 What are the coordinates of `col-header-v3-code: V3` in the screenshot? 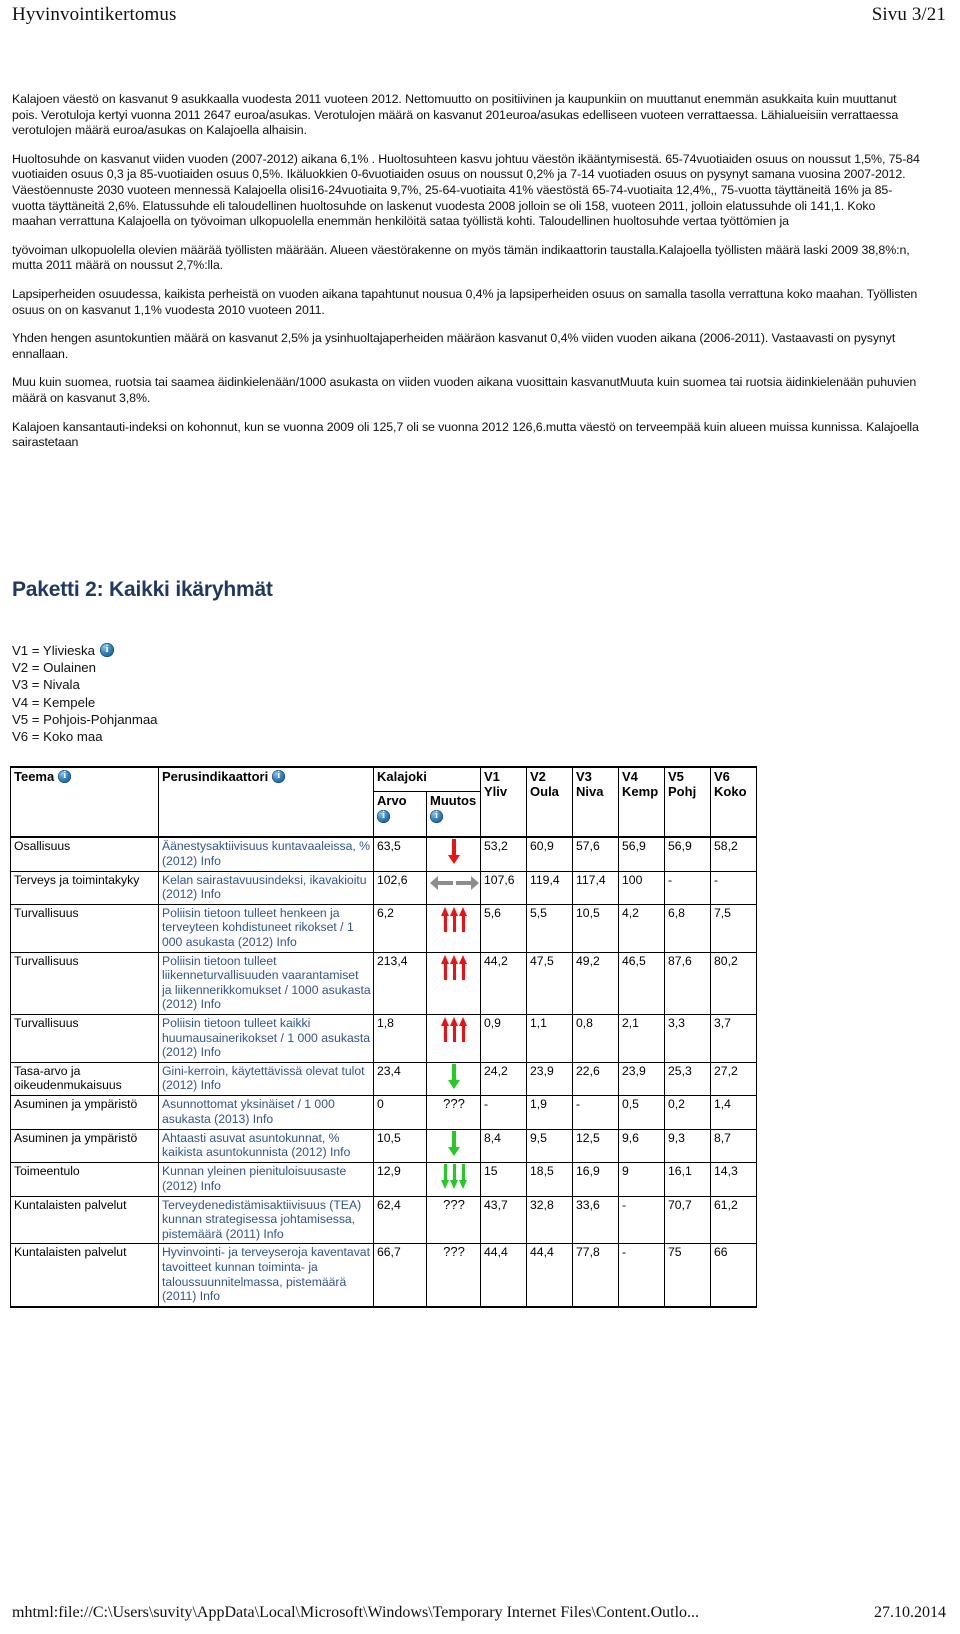 It's located at (584, 776).